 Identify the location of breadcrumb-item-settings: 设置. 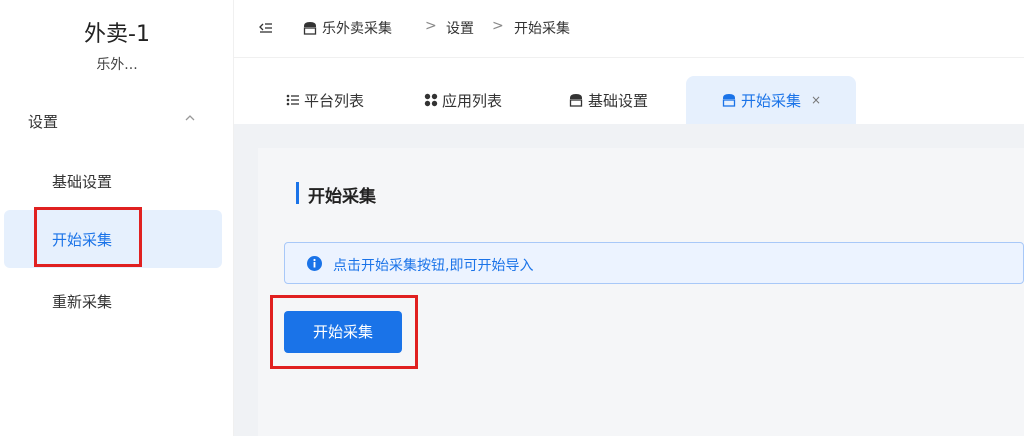
(460, 28).